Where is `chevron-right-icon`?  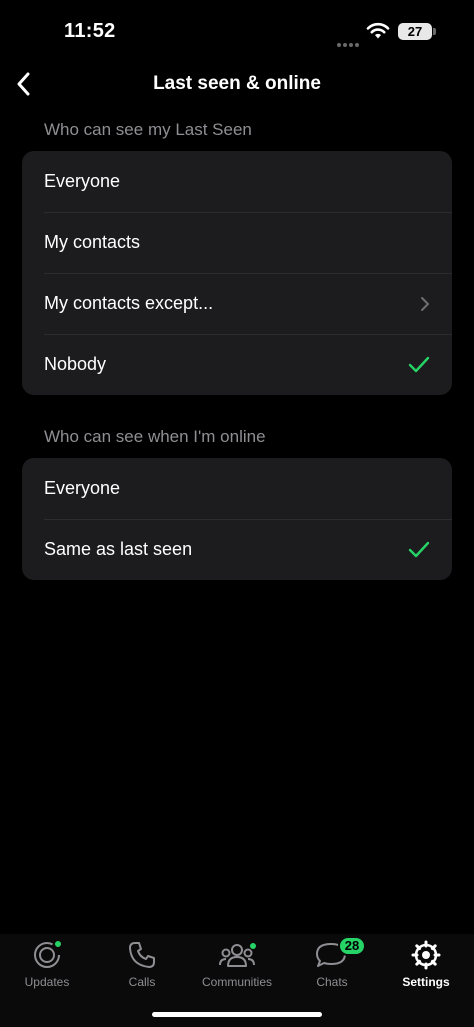
chevron-right-icon is located at coordinates (425, 304).